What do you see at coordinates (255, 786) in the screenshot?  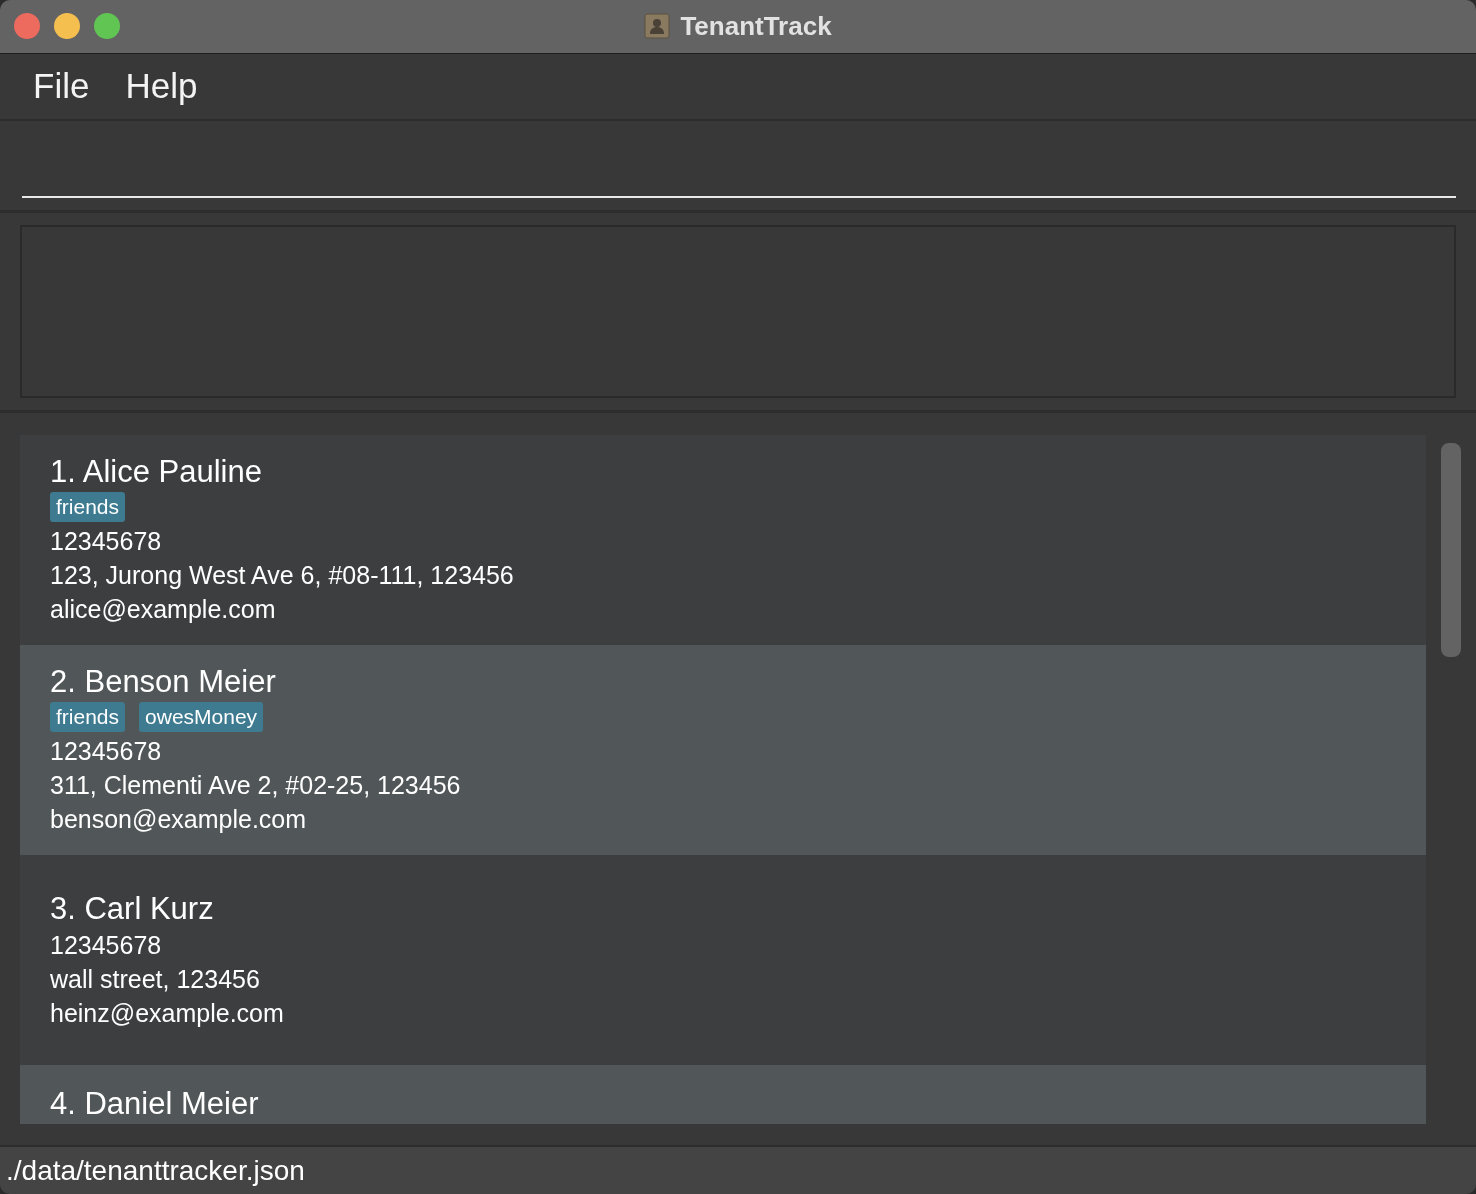 I see `address: 311, Clementi Ave 2, #02-25, 123456` at bounding box center [255, 786].